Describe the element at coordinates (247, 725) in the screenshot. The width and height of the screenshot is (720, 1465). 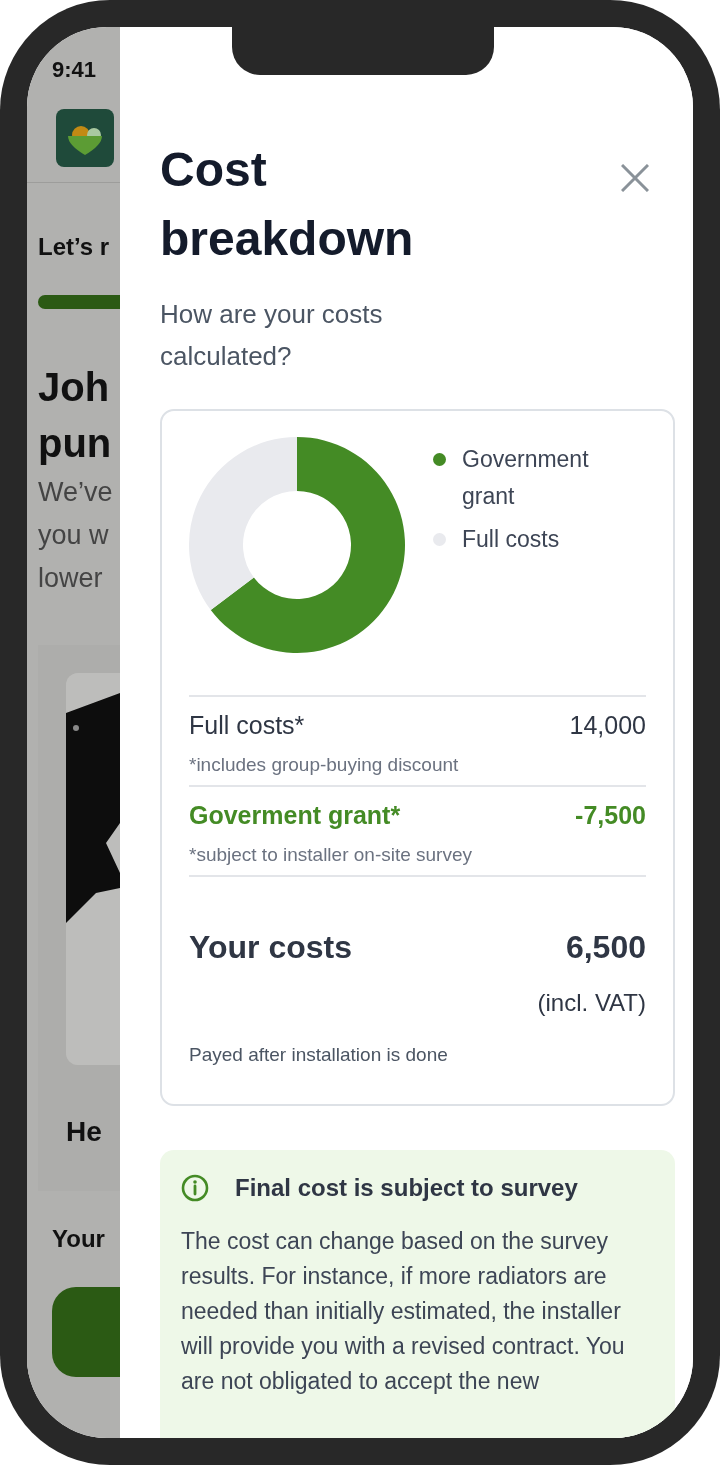
I see `cost-label: Full costs*` at that location.